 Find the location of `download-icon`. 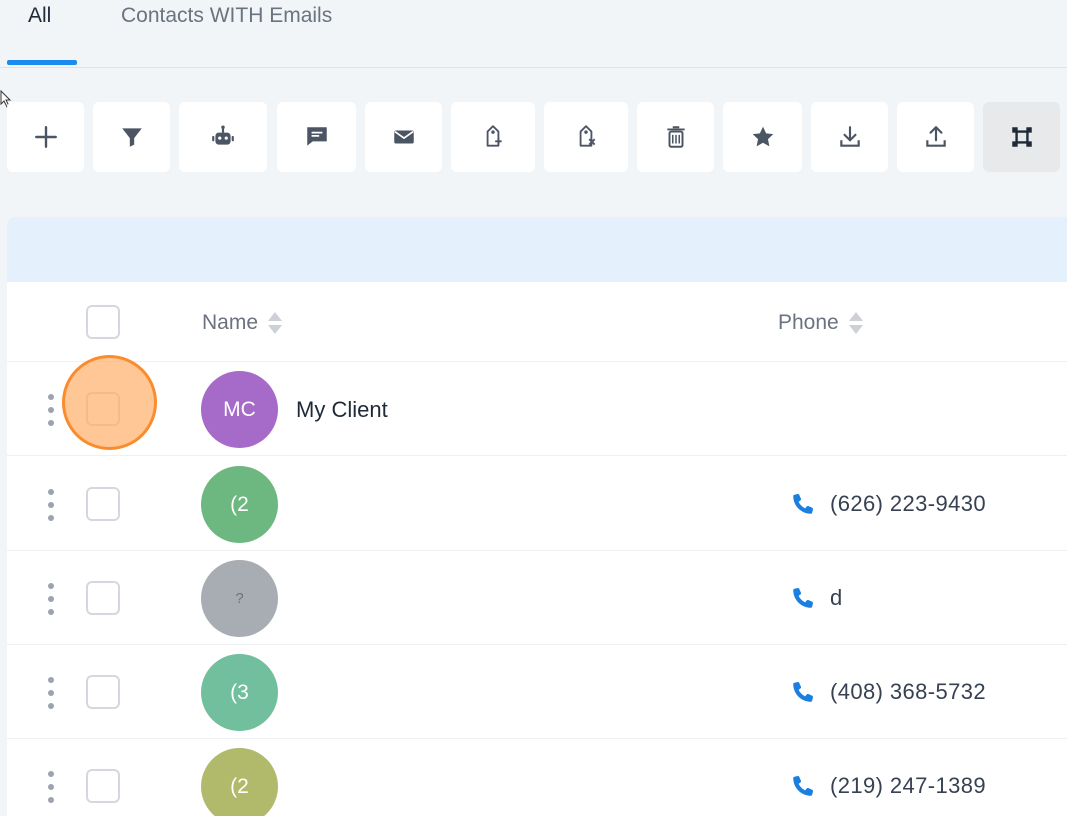

download-icon is located at coordinates (849, 136).